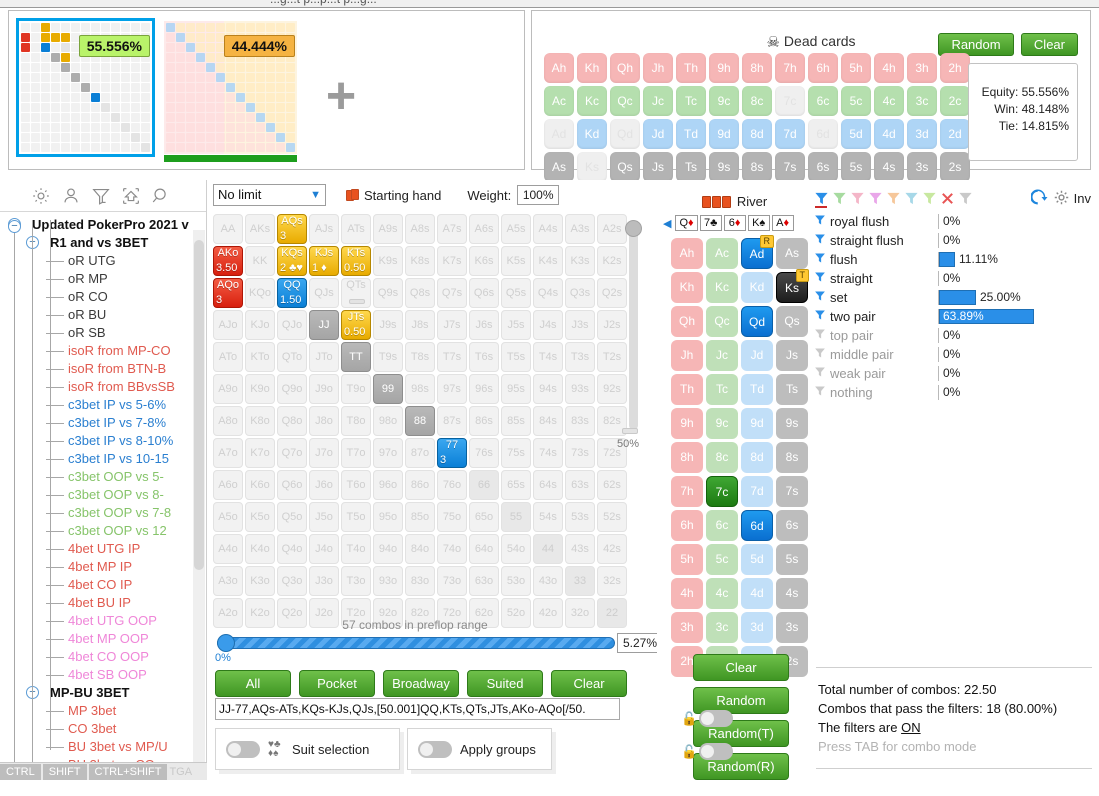 The image size is (1099, 796). Describe the element at coordinates (103, 585) in the screenshot. I see `tree-item-4bet-co-ip: 4bet CO IP` at that location.